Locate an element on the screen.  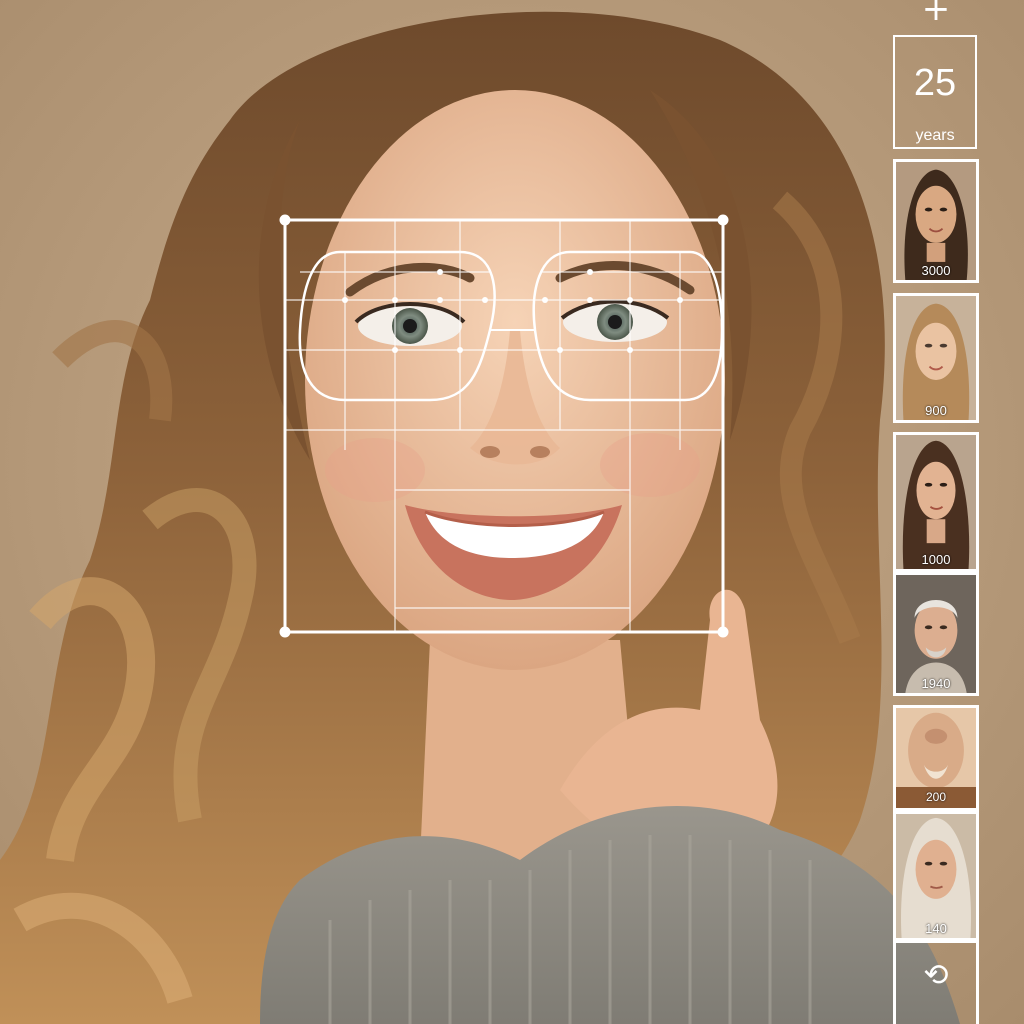
age-display: 25 years is located at coordinates (935, 92).